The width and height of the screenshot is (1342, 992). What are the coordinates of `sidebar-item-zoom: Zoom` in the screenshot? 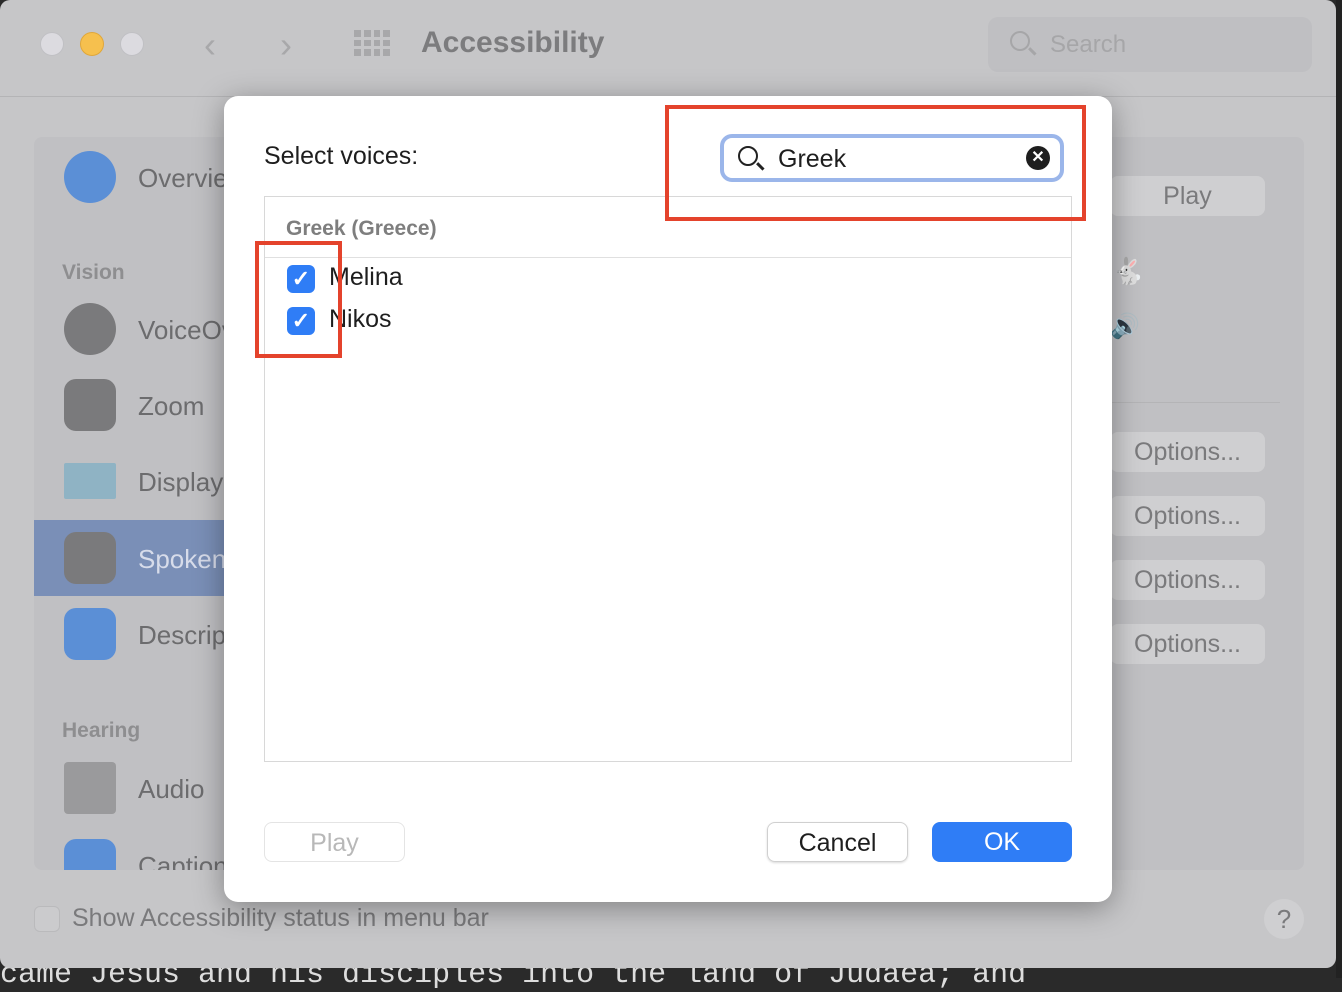 It's located at (134, 405).